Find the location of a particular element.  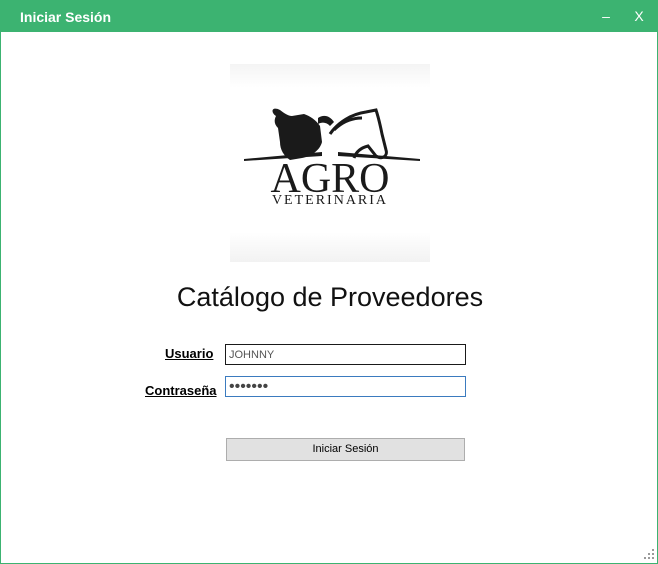

password-label: Contraseña is located at coordinates (181, 390).